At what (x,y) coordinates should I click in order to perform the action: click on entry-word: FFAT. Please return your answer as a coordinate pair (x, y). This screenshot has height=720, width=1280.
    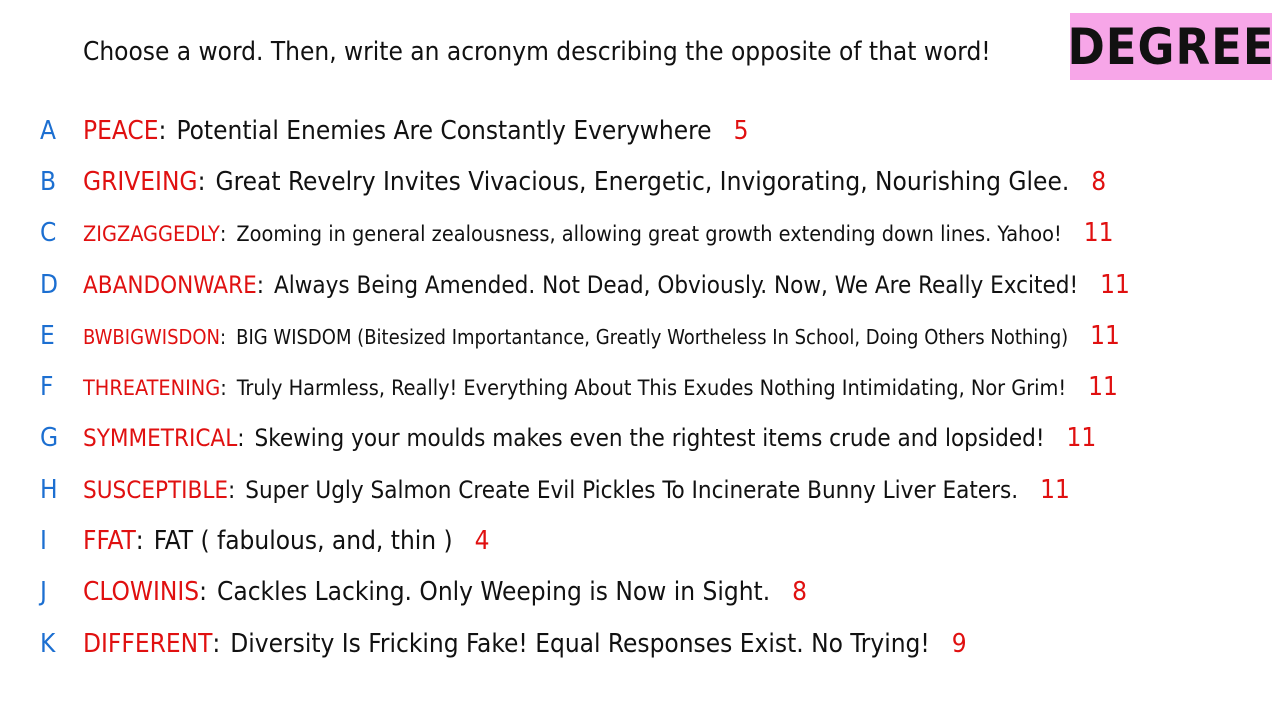
    Looking at the image, I should click on (109, 541).